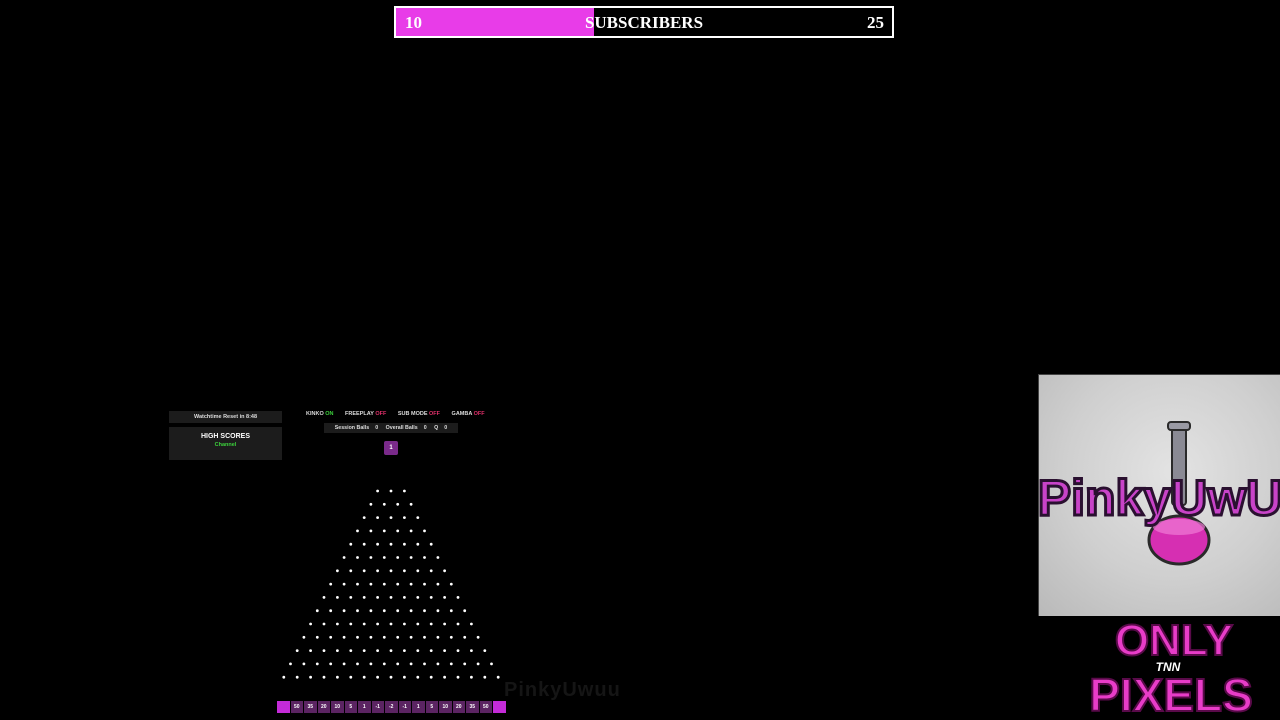  What do you see at coordinates (435, 414) in the screenshot?
I see `mode-state: OFF` at bounding box center [435, 414].